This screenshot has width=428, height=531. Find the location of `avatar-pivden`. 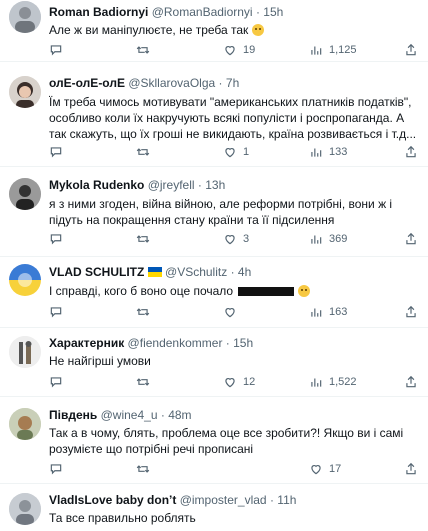

avatar-pivden is located at coordinates (25, 424).